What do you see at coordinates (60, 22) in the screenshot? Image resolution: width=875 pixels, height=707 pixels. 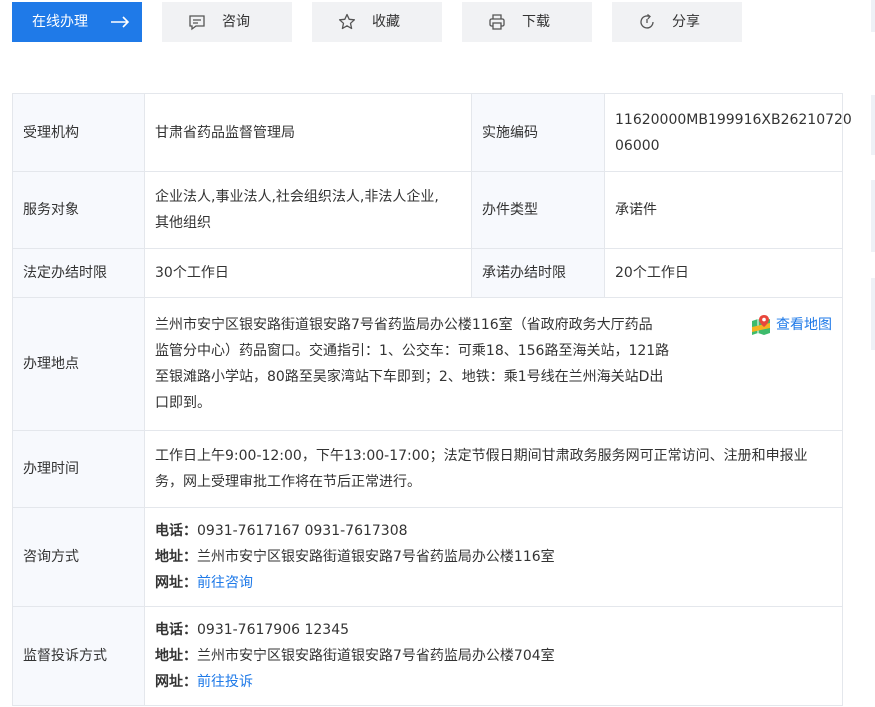 I see `online-apply-label: 在线办理` at bounding box center [60, 22].